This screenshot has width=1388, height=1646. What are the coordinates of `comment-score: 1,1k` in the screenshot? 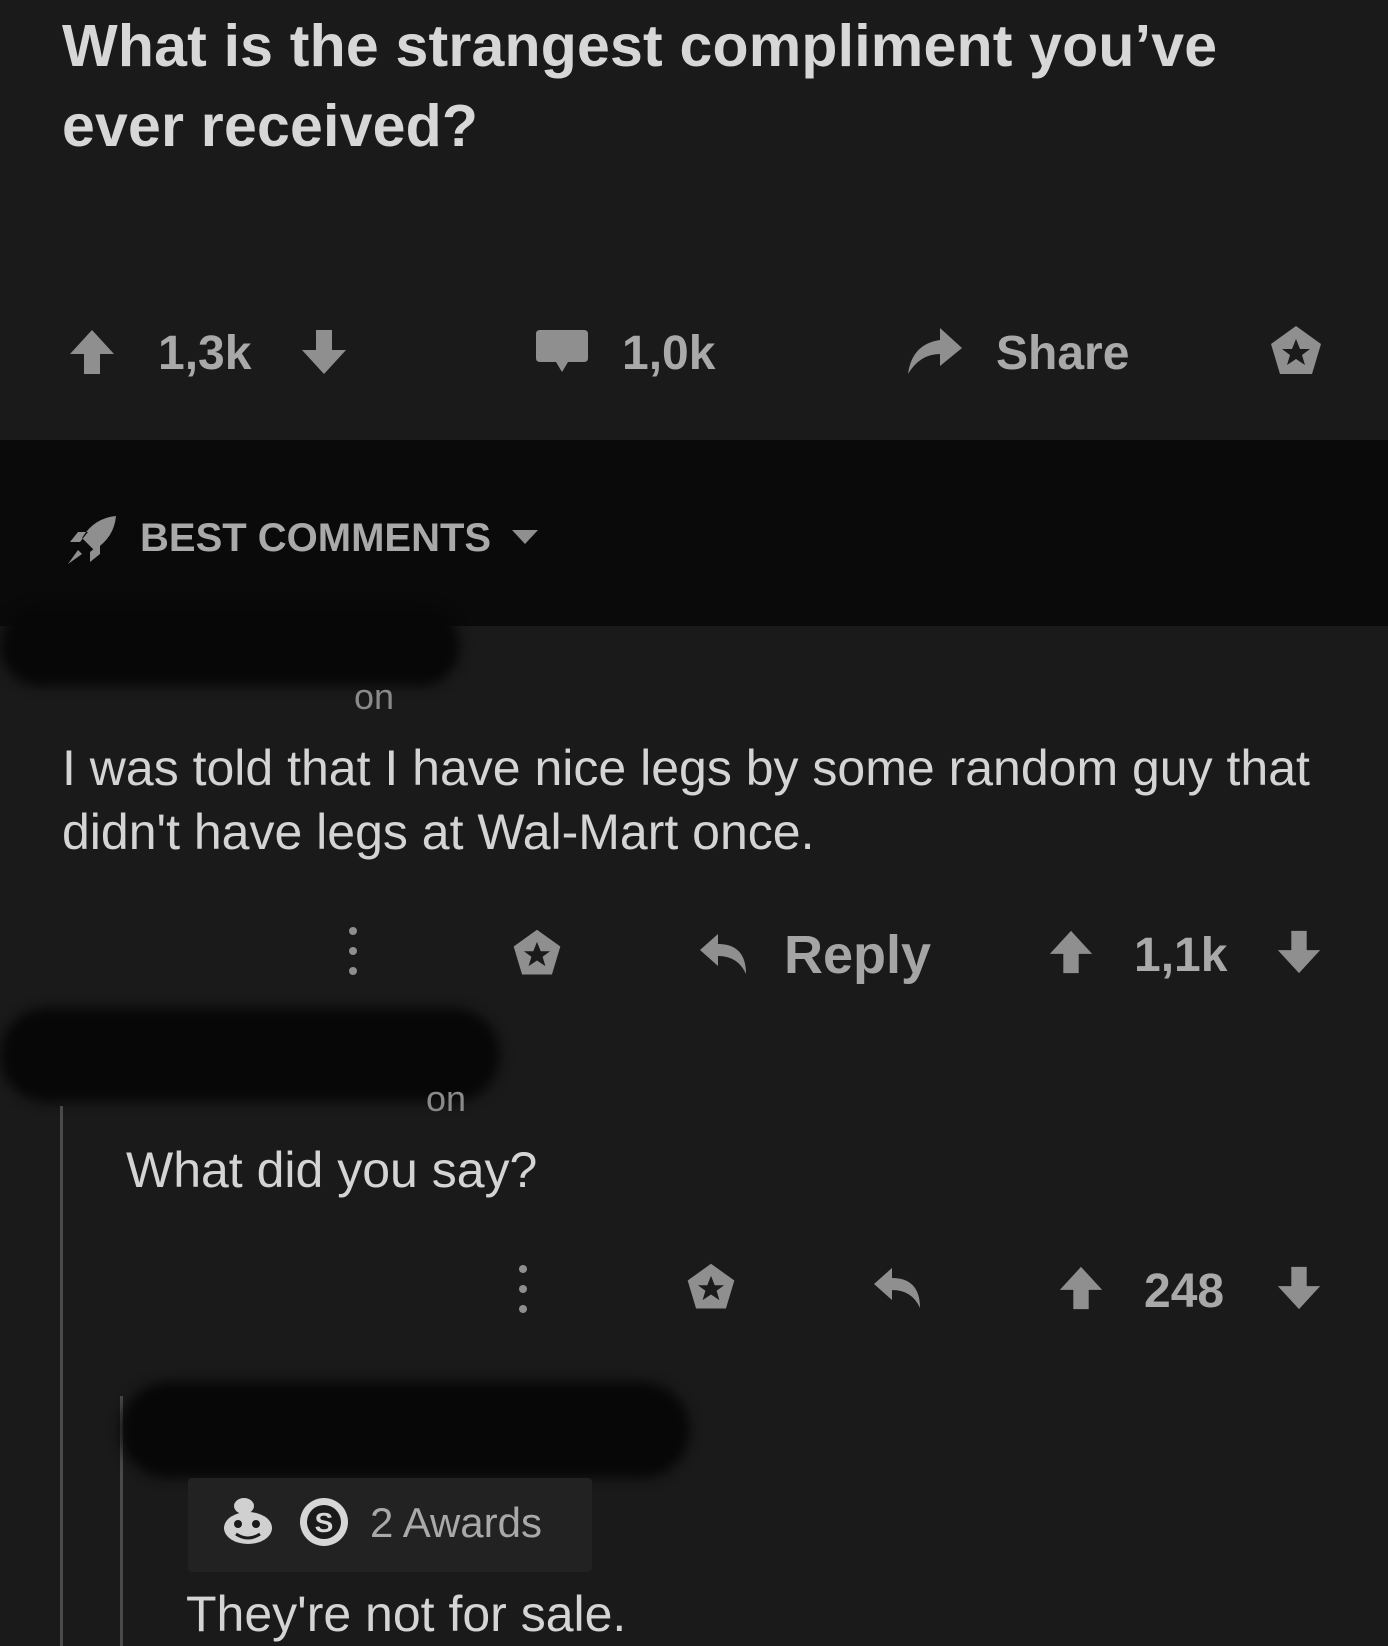 It's located at (1181, 955).